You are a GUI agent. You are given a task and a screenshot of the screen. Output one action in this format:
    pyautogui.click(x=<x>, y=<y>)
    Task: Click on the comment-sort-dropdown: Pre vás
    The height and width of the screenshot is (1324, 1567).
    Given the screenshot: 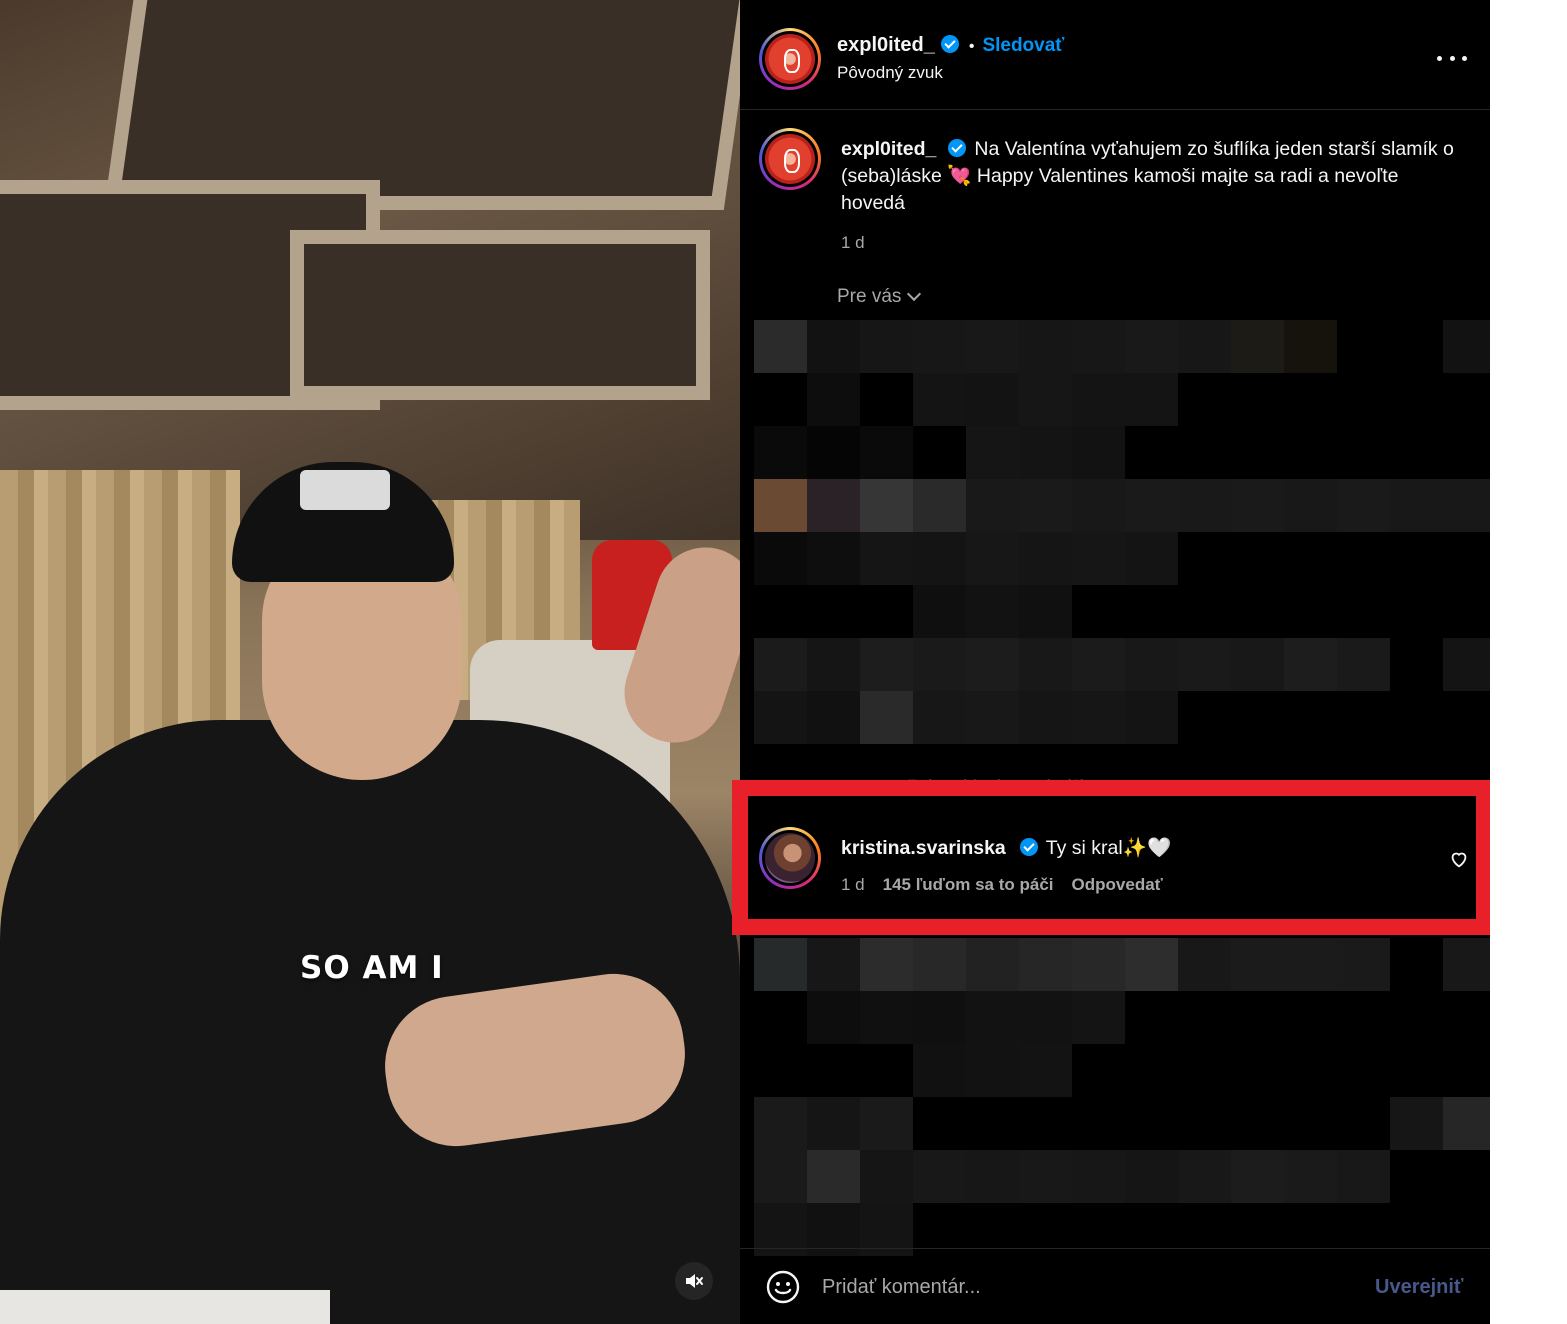 What is the action you would take?
    pyautogui.click(x=879, y=297)
    